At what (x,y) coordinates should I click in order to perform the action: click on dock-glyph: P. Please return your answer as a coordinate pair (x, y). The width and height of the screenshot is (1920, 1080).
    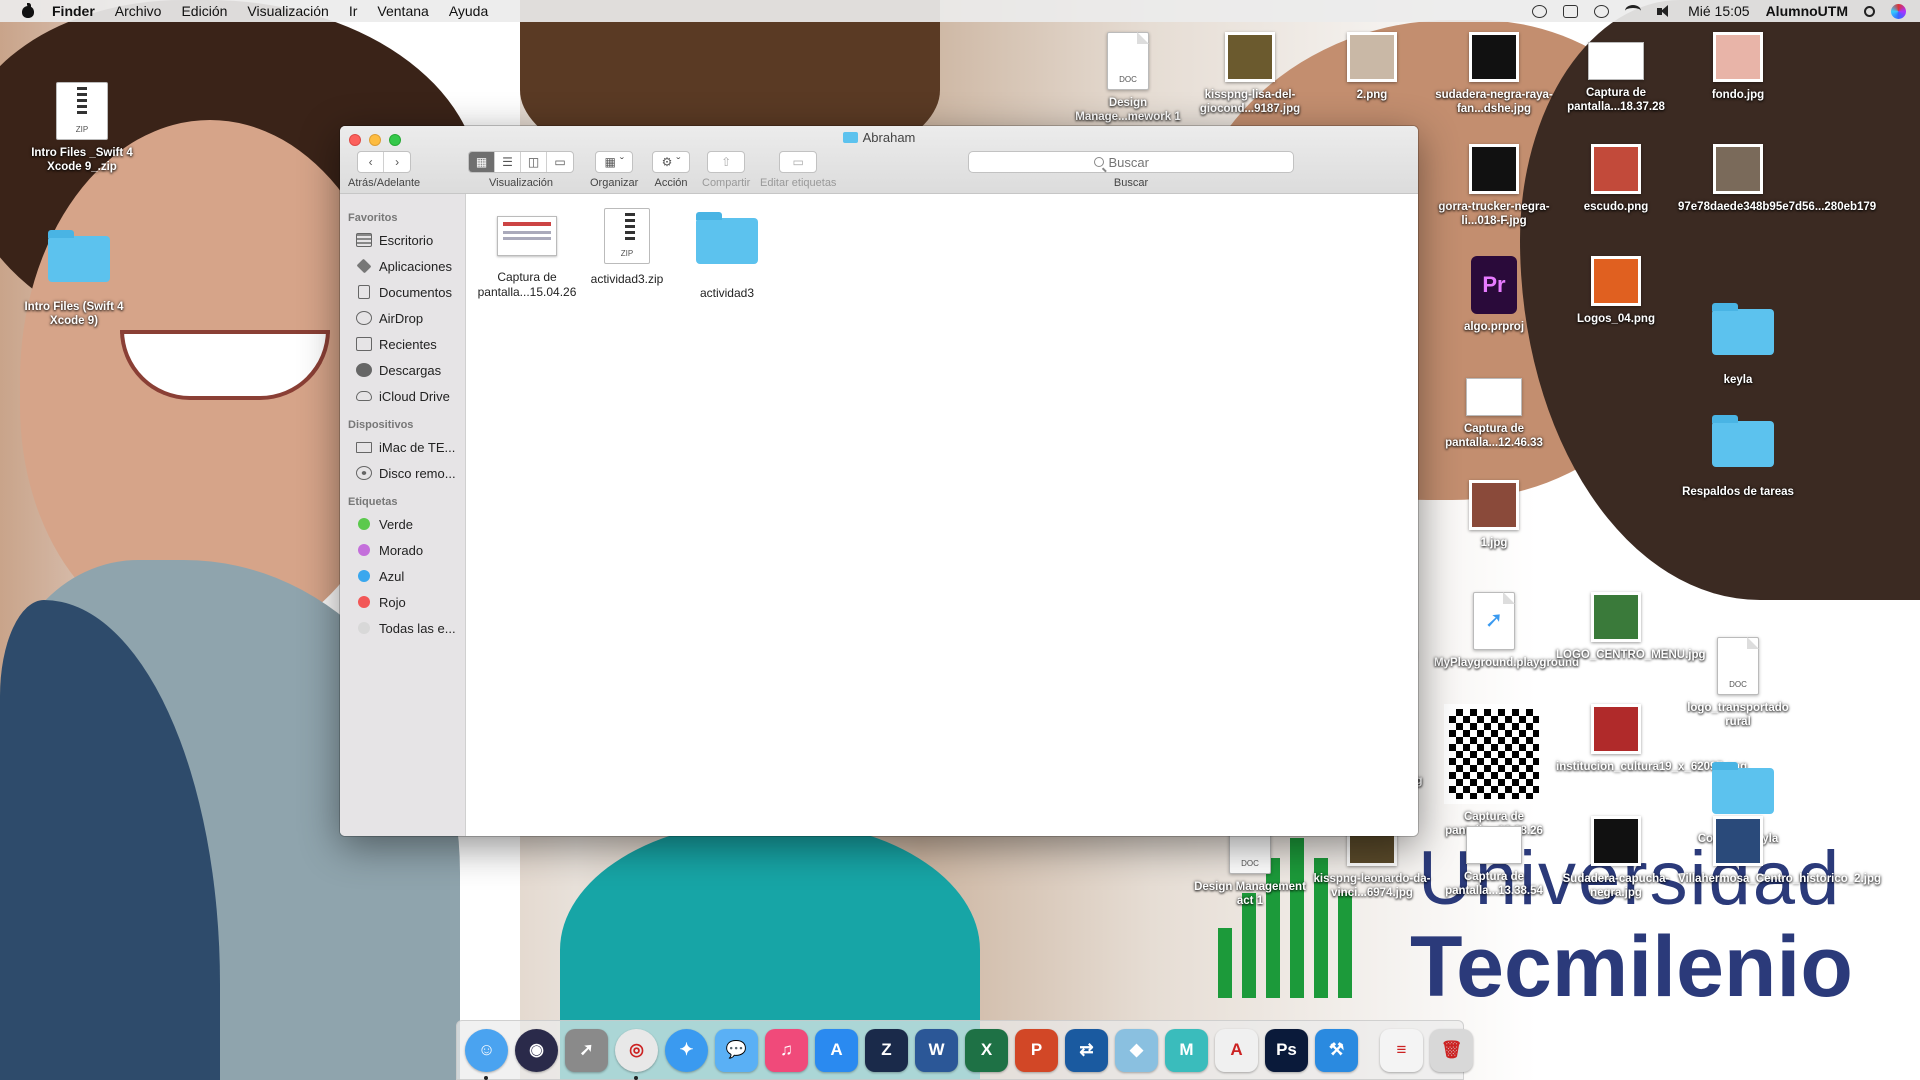
    Looking at the image, I should click on (1036, 1049).